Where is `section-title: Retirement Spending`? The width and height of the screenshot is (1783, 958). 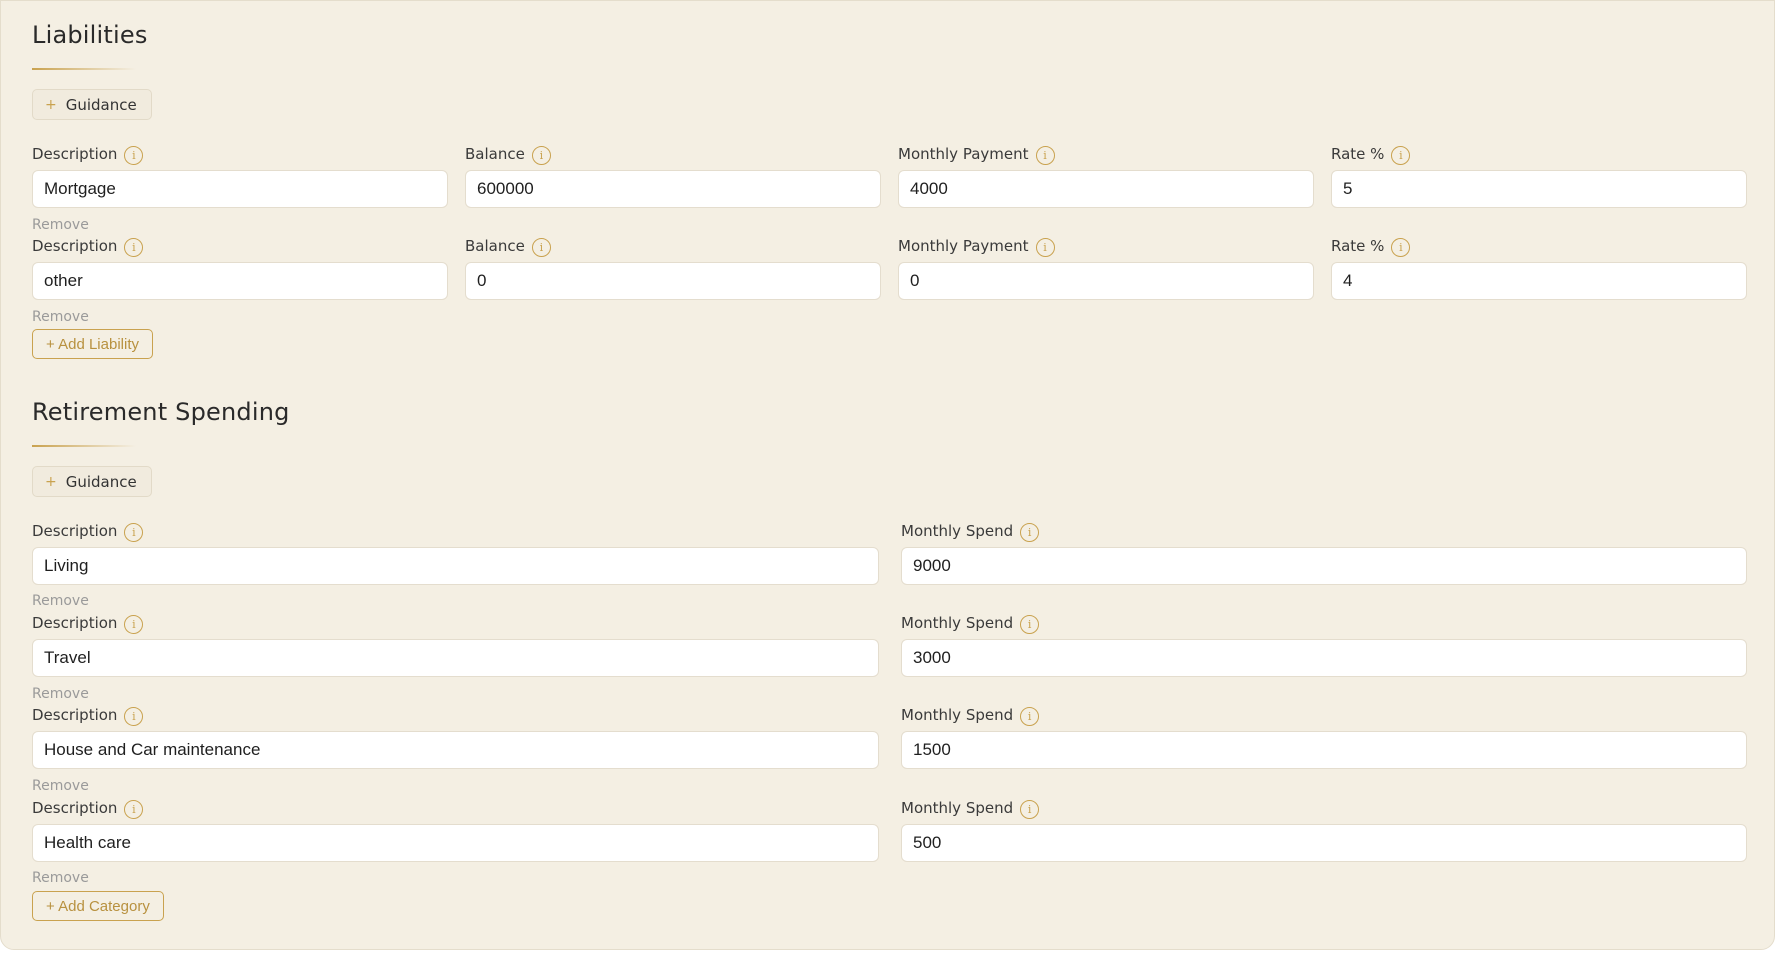
section-title: Retirement Spending is located at coordinates (161, 412).